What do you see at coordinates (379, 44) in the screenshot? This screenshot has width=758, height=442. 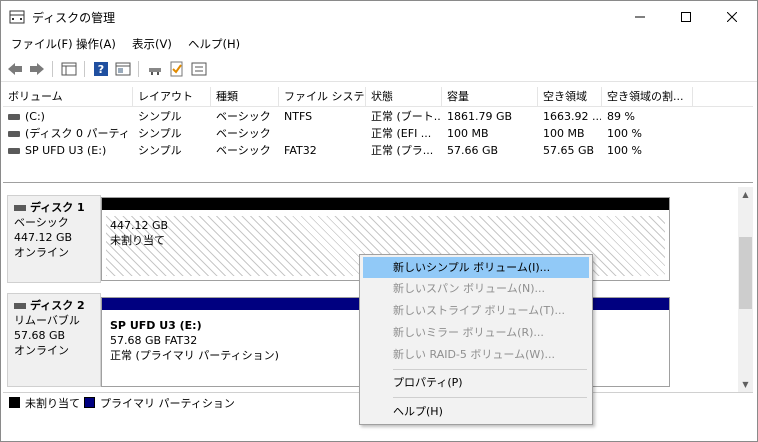 I see `menu-bar: ファイル(F) 操作(A) 表示(V) ヘルプ(H)` at bounding box center [379, 44].